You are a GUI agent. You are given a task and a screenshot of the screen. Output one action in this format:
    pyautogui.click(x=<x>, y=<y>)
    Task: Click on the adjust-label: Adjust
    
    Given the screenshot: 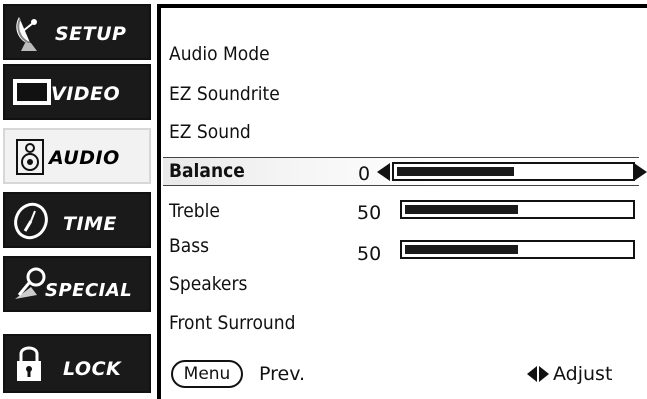 What is the action you would take?
    pyautogui.click(x=583, y=374)
    